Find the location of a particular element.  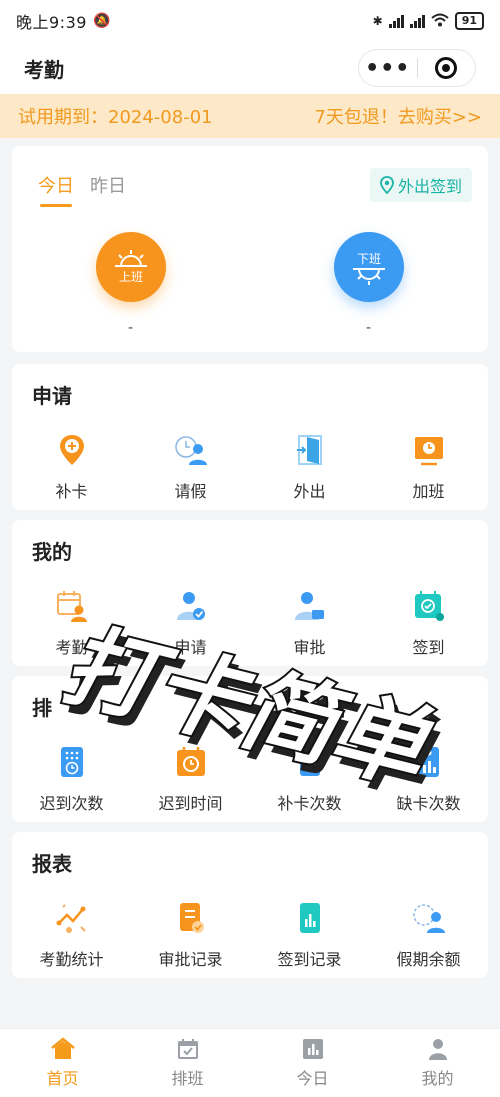

mine-item-label: 签到 is located at coordinates (428, 647).